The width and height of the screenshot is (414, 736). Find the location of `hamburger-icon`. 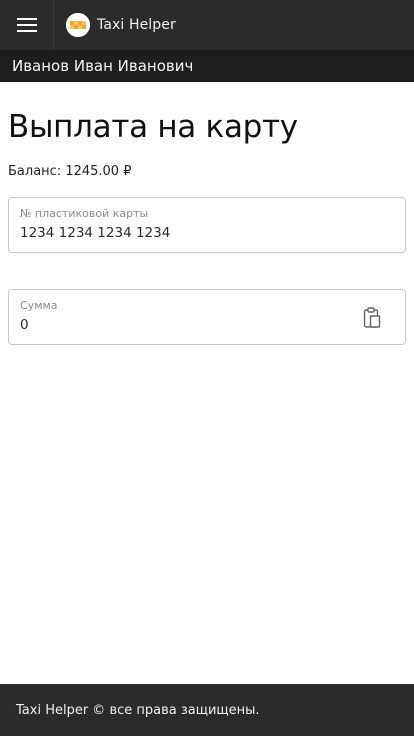

hamburger-icon is located at coordinates (26, 25).